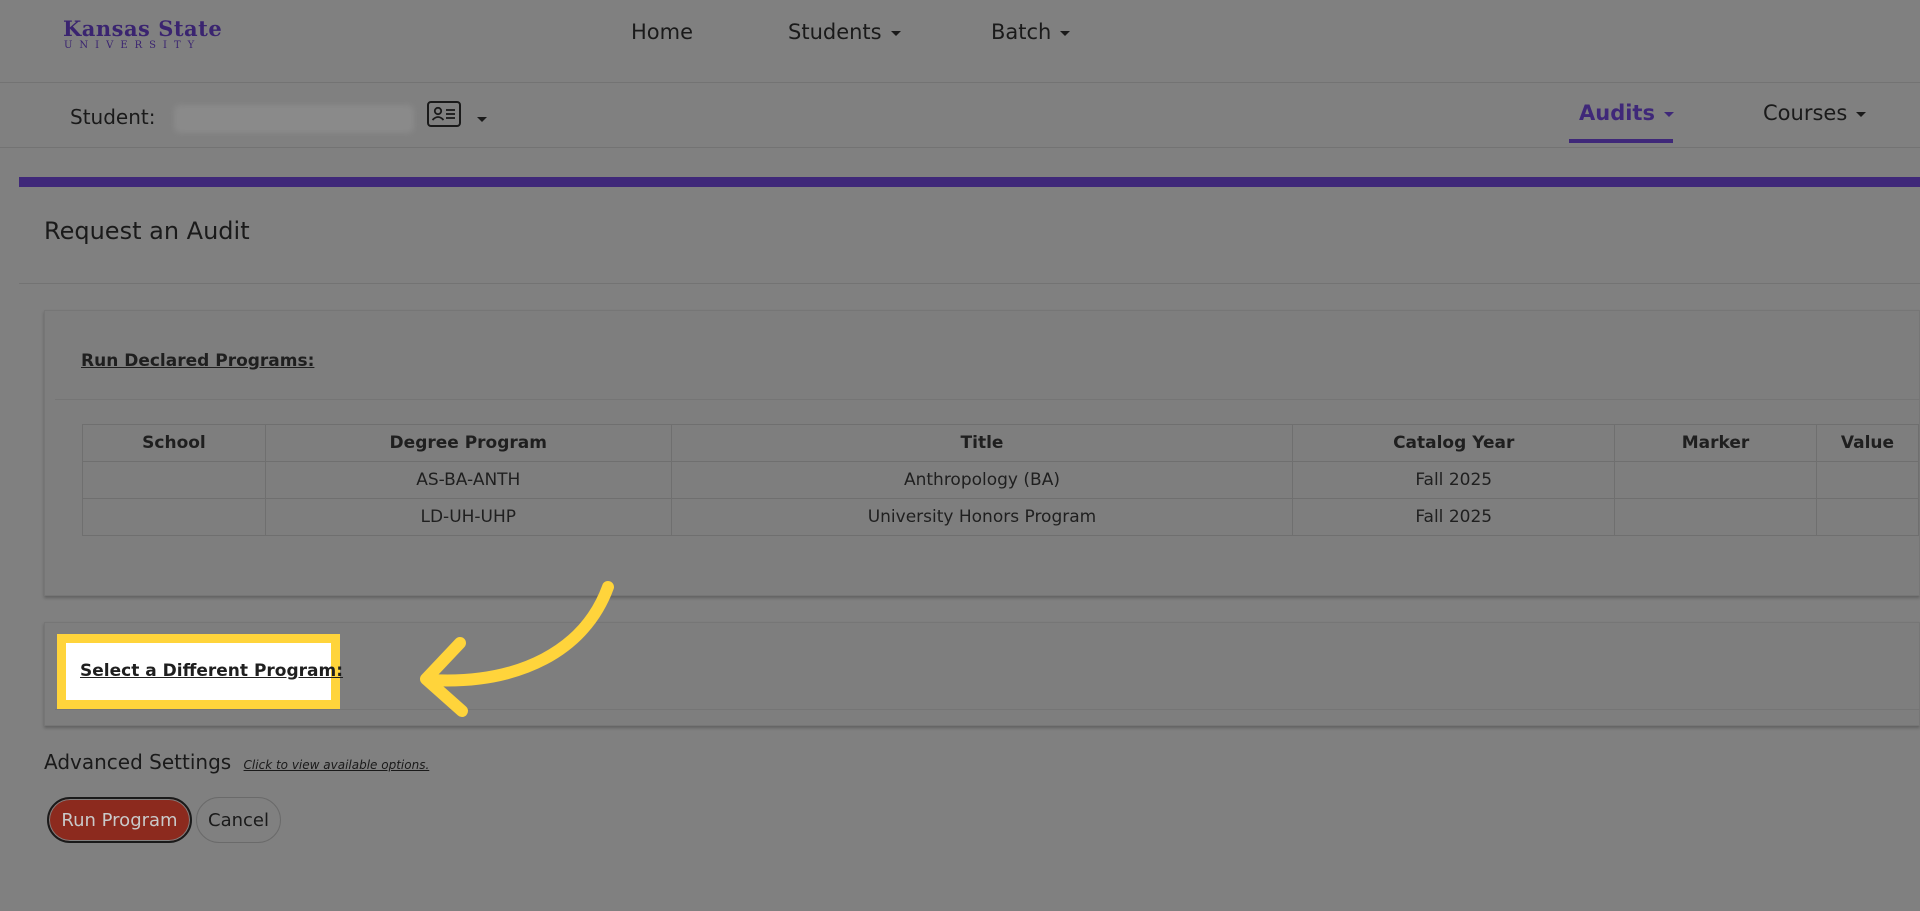 Image resolution: width=1920 pixels, height=911 pixels. I want to click on kansas-state-logo: Kansas State UNIVERSITY, so click(142, 35).